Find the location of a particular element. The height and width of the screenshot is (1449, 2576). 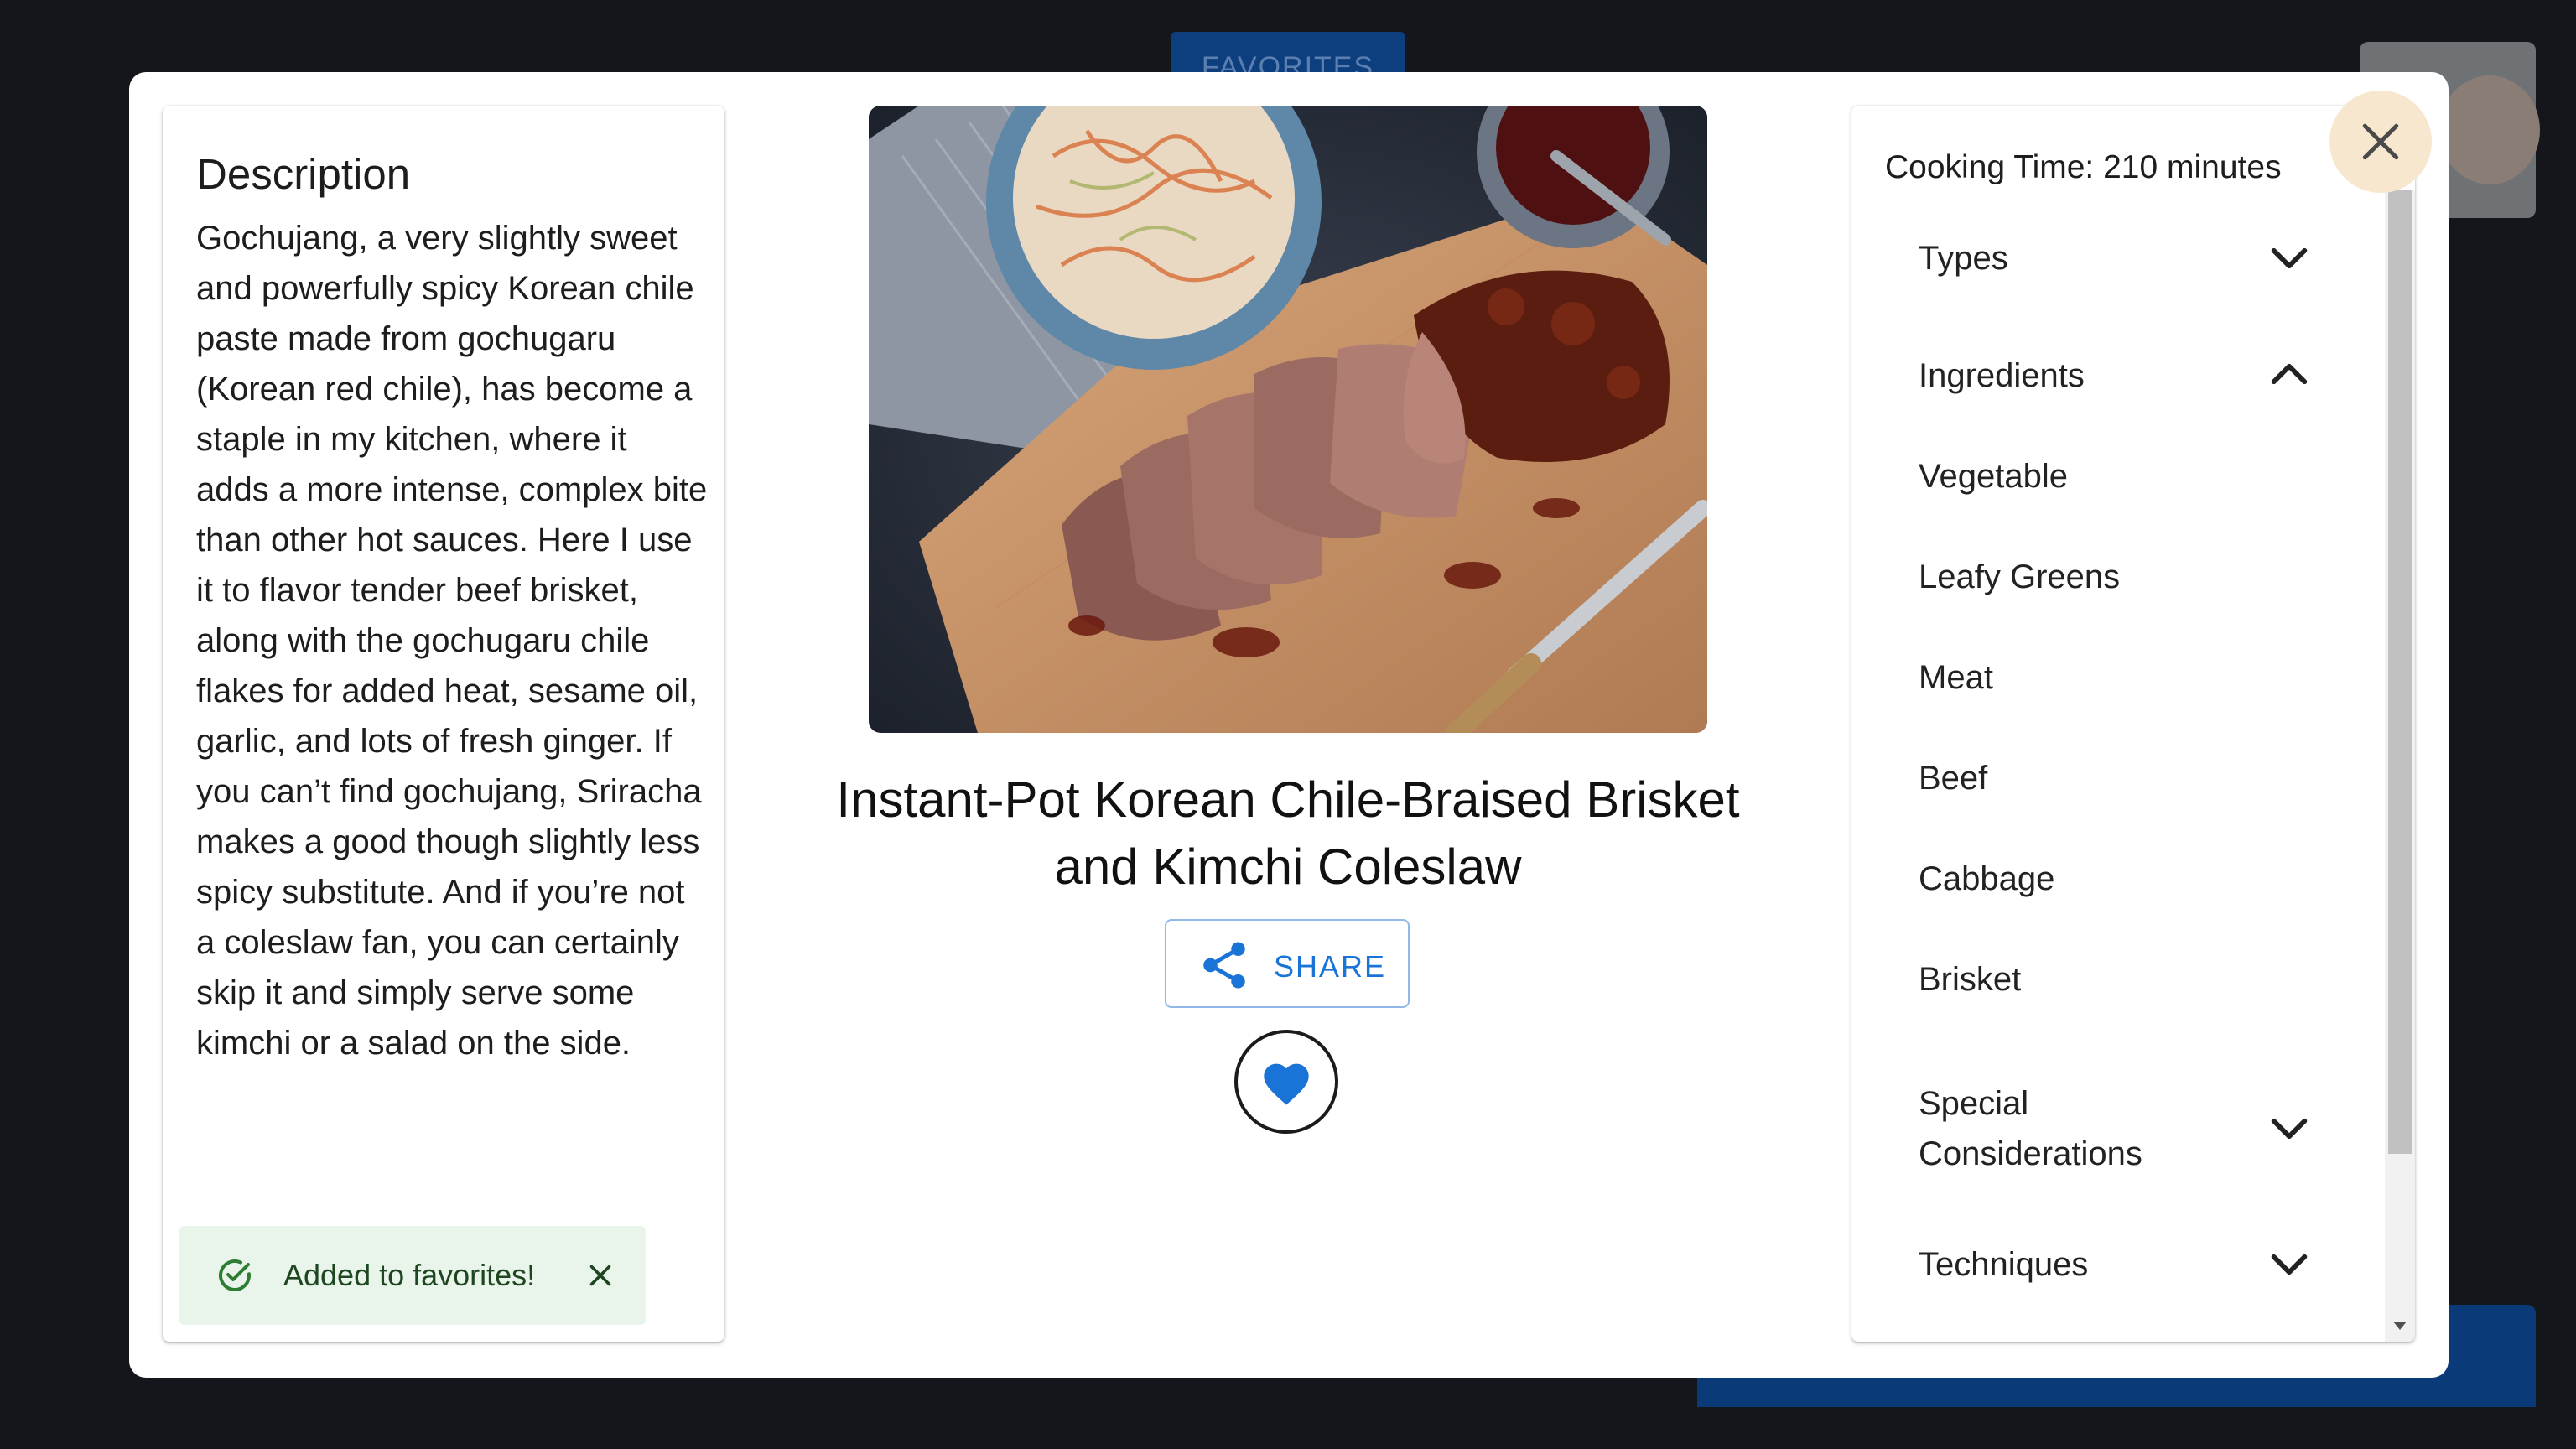

background-avatar is located at coordinates (2489, 129).